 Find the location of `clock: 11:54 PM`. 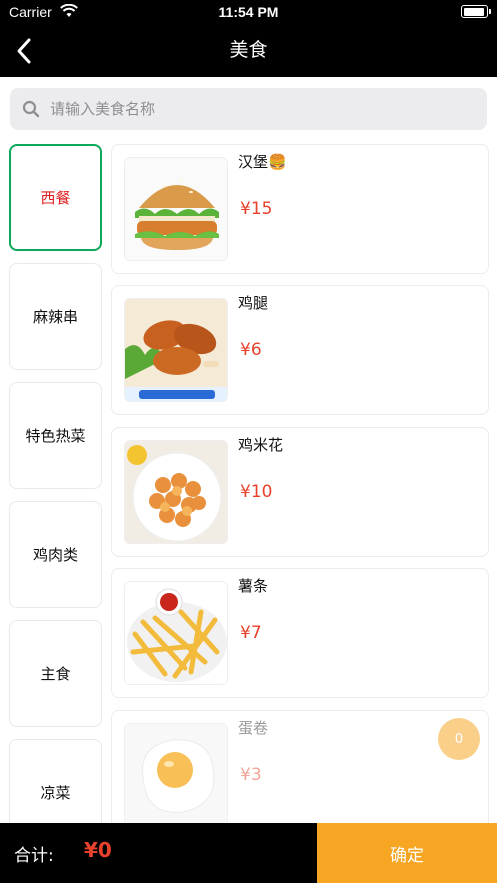

clock: 11:54 PM is located at coordinates (248, 12).